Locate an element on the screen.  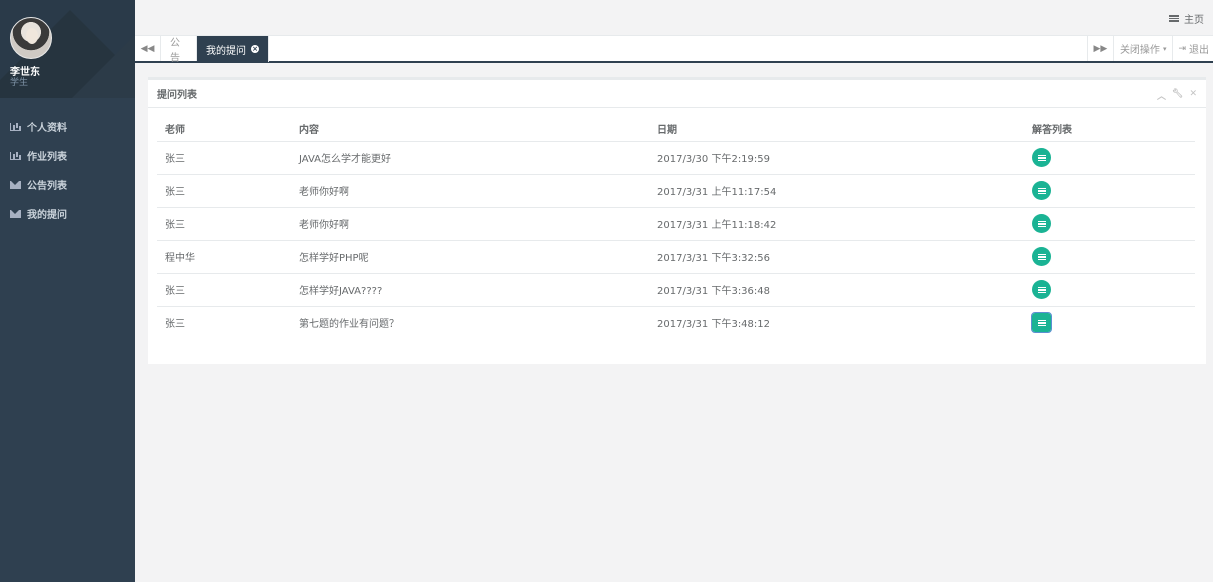
tab-my-questions: 我的提问 × is located at coordinates (233, 49).